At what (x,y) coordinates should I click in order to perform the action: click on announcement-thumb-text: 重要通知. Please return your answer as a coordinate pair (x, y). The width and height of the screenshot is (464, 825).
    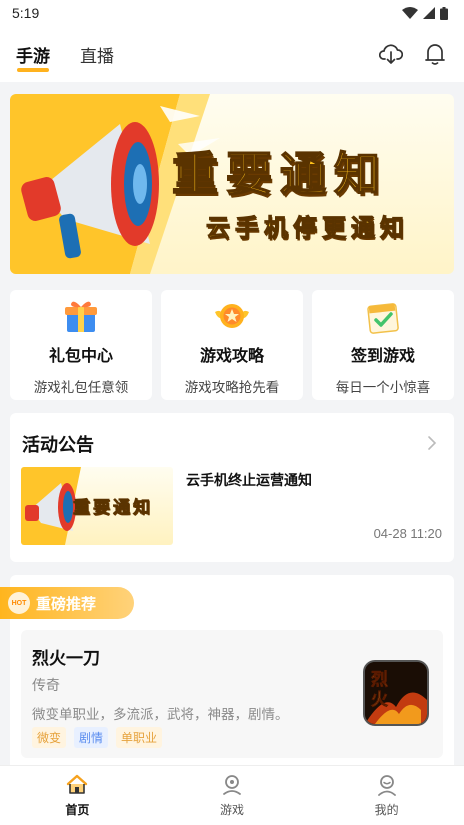
    Looking at the image, I should click on (113, 508).